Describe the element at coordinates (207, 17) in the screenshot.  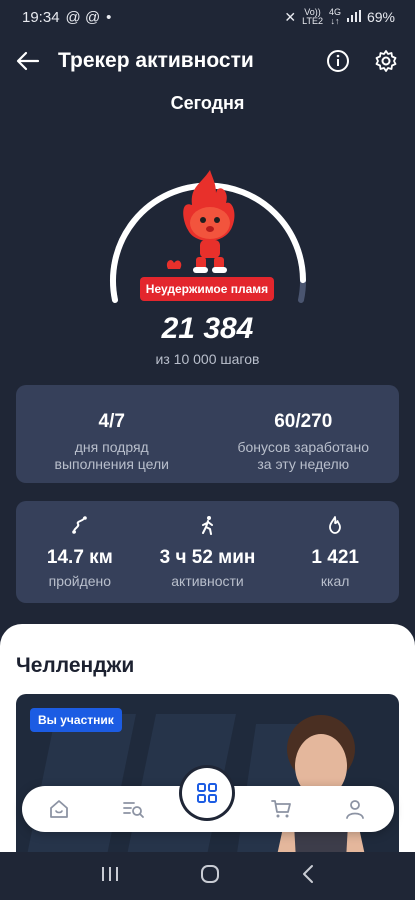
I see `status-bar: 19:34 @ @ • ✕ Vo)) LTE2 4G ↓↑ 69%` at that location.